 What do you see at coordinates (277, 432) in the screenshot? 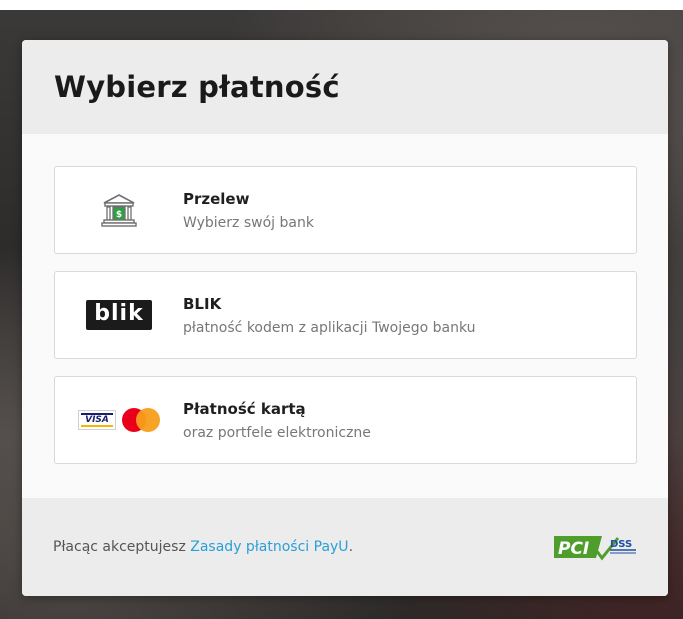
I see `option-subtitle: oraz portfele elektroniczne` at bounding box center [277, 432].